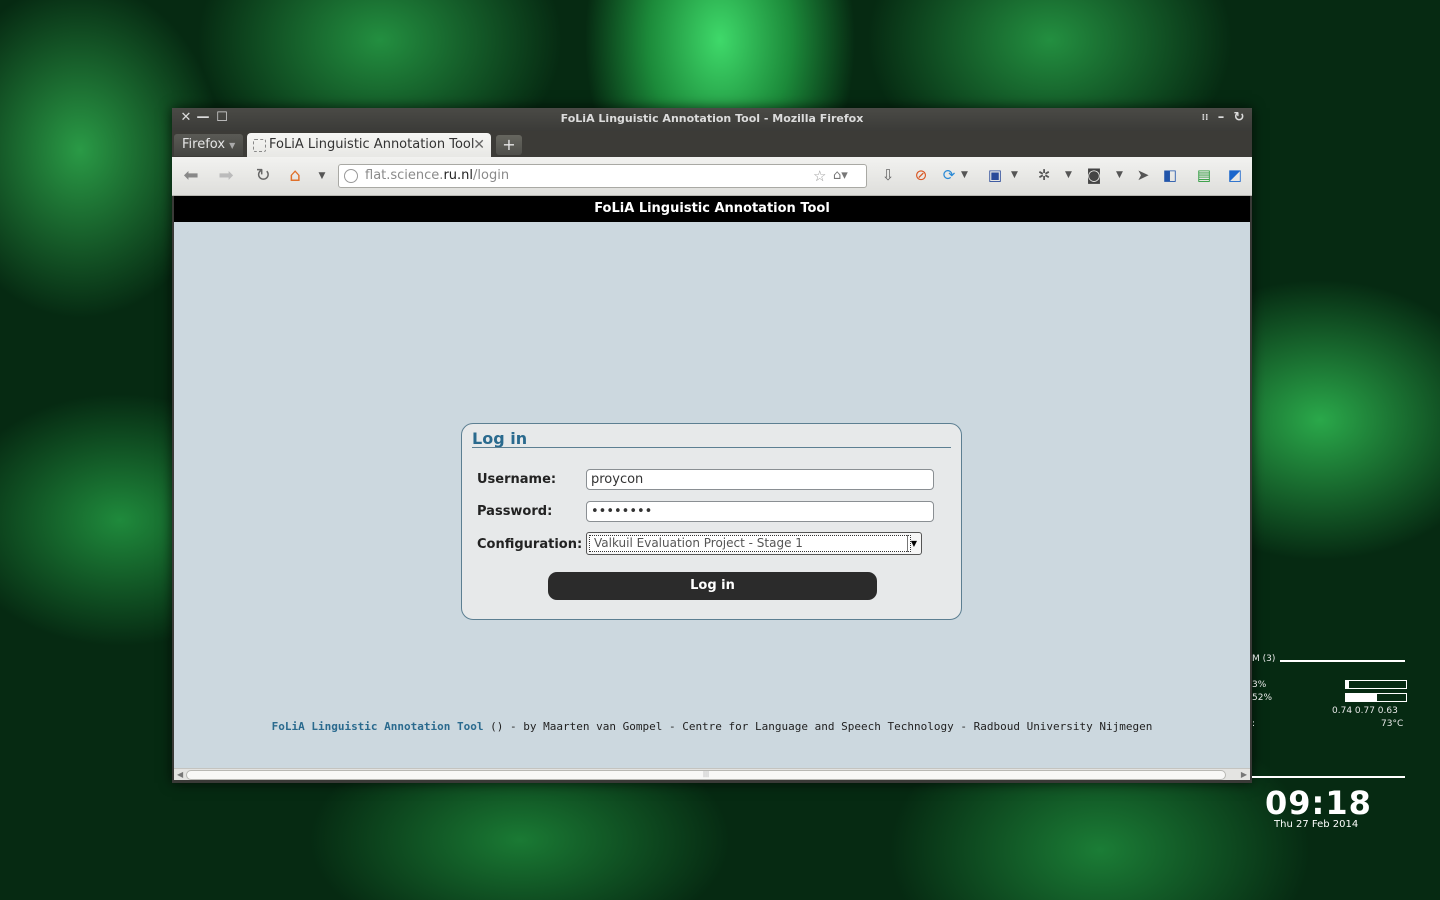  Describe the element at coordinates (204, 144) in the screenshot. I see `firefox-menu-label: Firefox` at that location.